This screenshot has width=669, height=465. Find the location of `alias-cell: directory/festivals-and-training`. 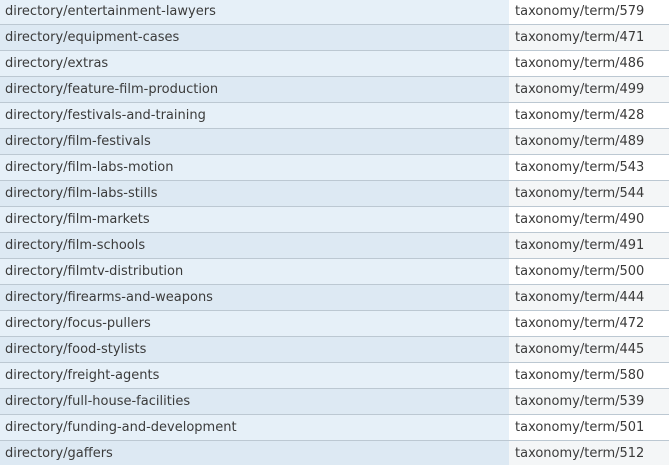

alias-cell: directory/festivals-and-training is located at coordinates (254, 115).